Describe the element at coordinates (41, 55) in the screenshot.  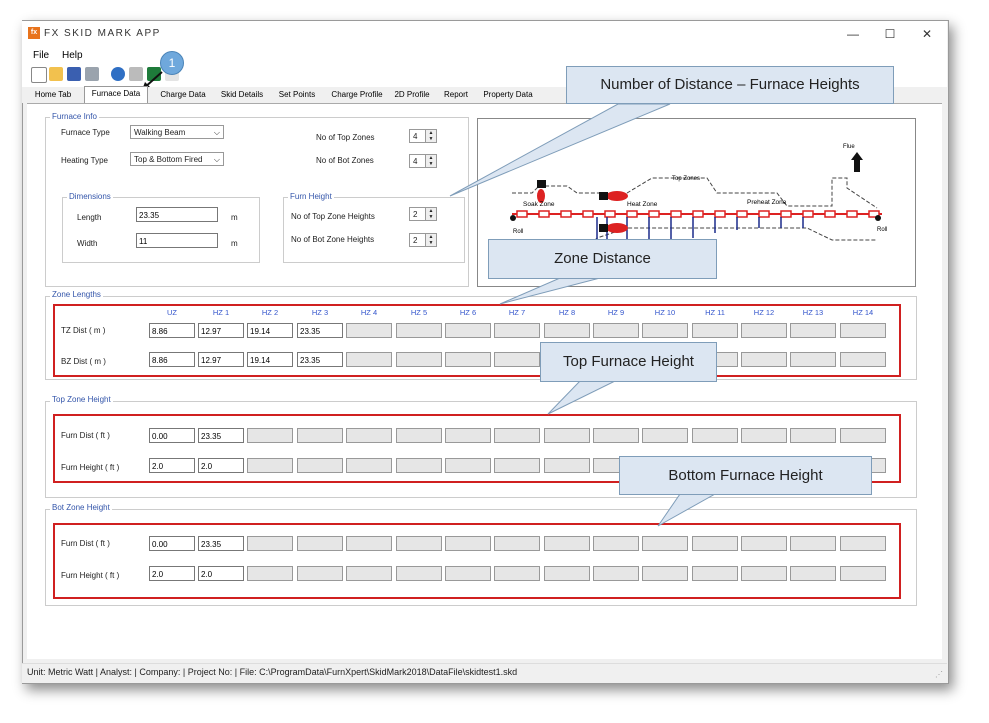
I see `menu-file: File` at that location.